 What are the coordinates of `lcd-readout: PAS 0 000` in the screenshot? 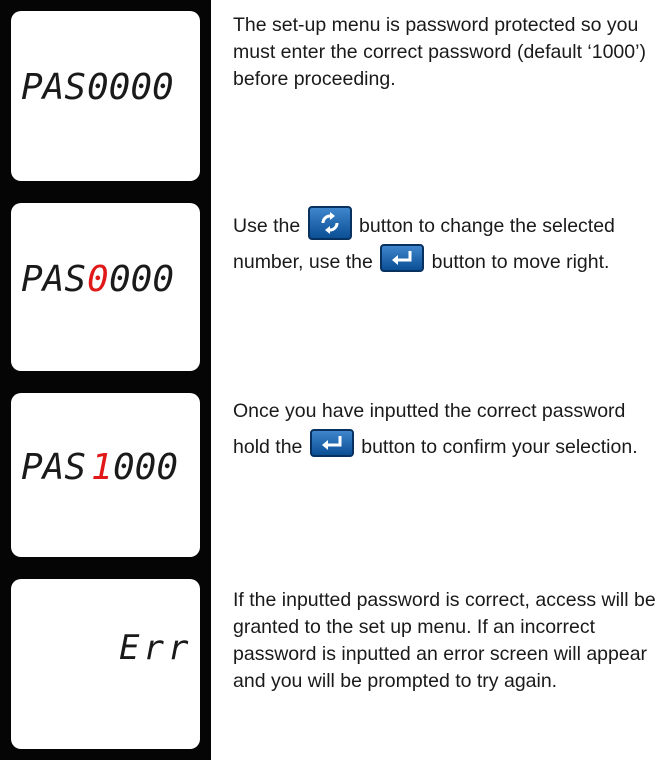 It's located at (97, 279).